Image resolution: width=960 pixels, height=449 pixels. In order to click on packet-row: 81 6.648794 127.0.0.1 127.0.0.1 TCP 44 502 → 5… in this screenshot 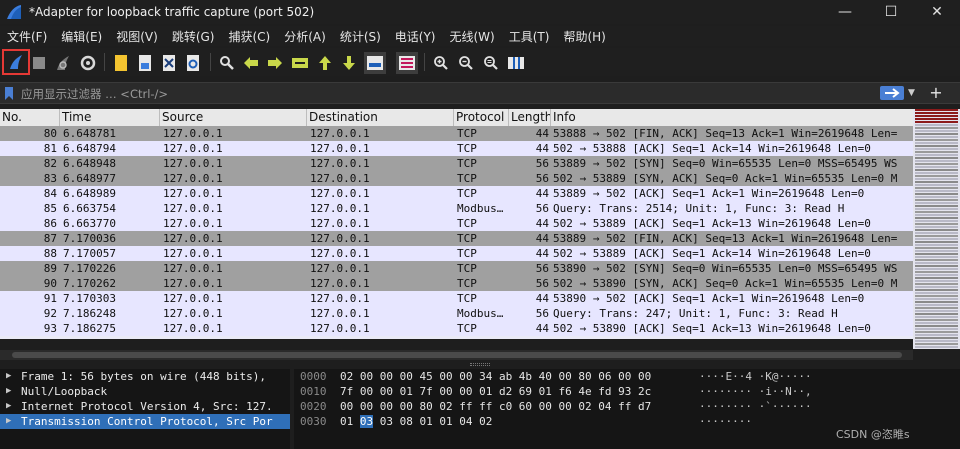, I will do `click(456, 148)`.